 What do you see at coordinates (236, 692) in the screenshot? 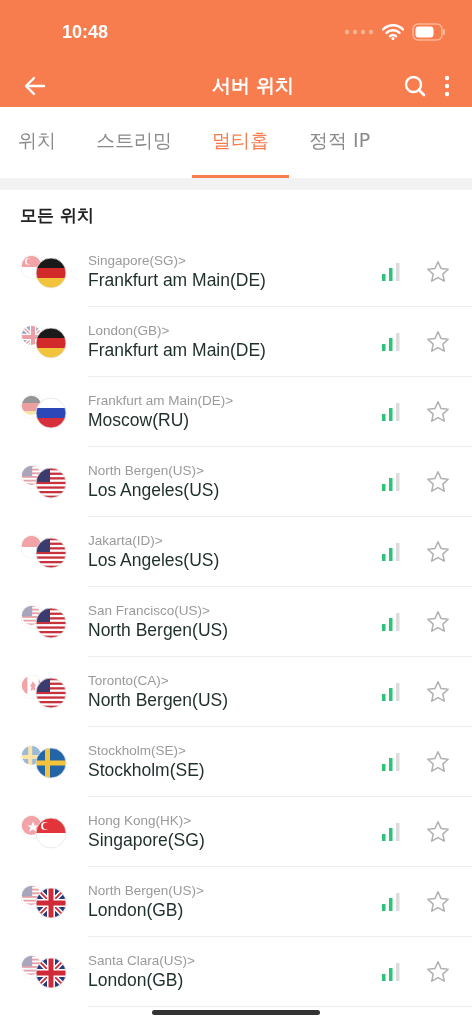
I see `server-row: Toronto(CA)> North Bergen(US)` at bounding box center [236, 692].